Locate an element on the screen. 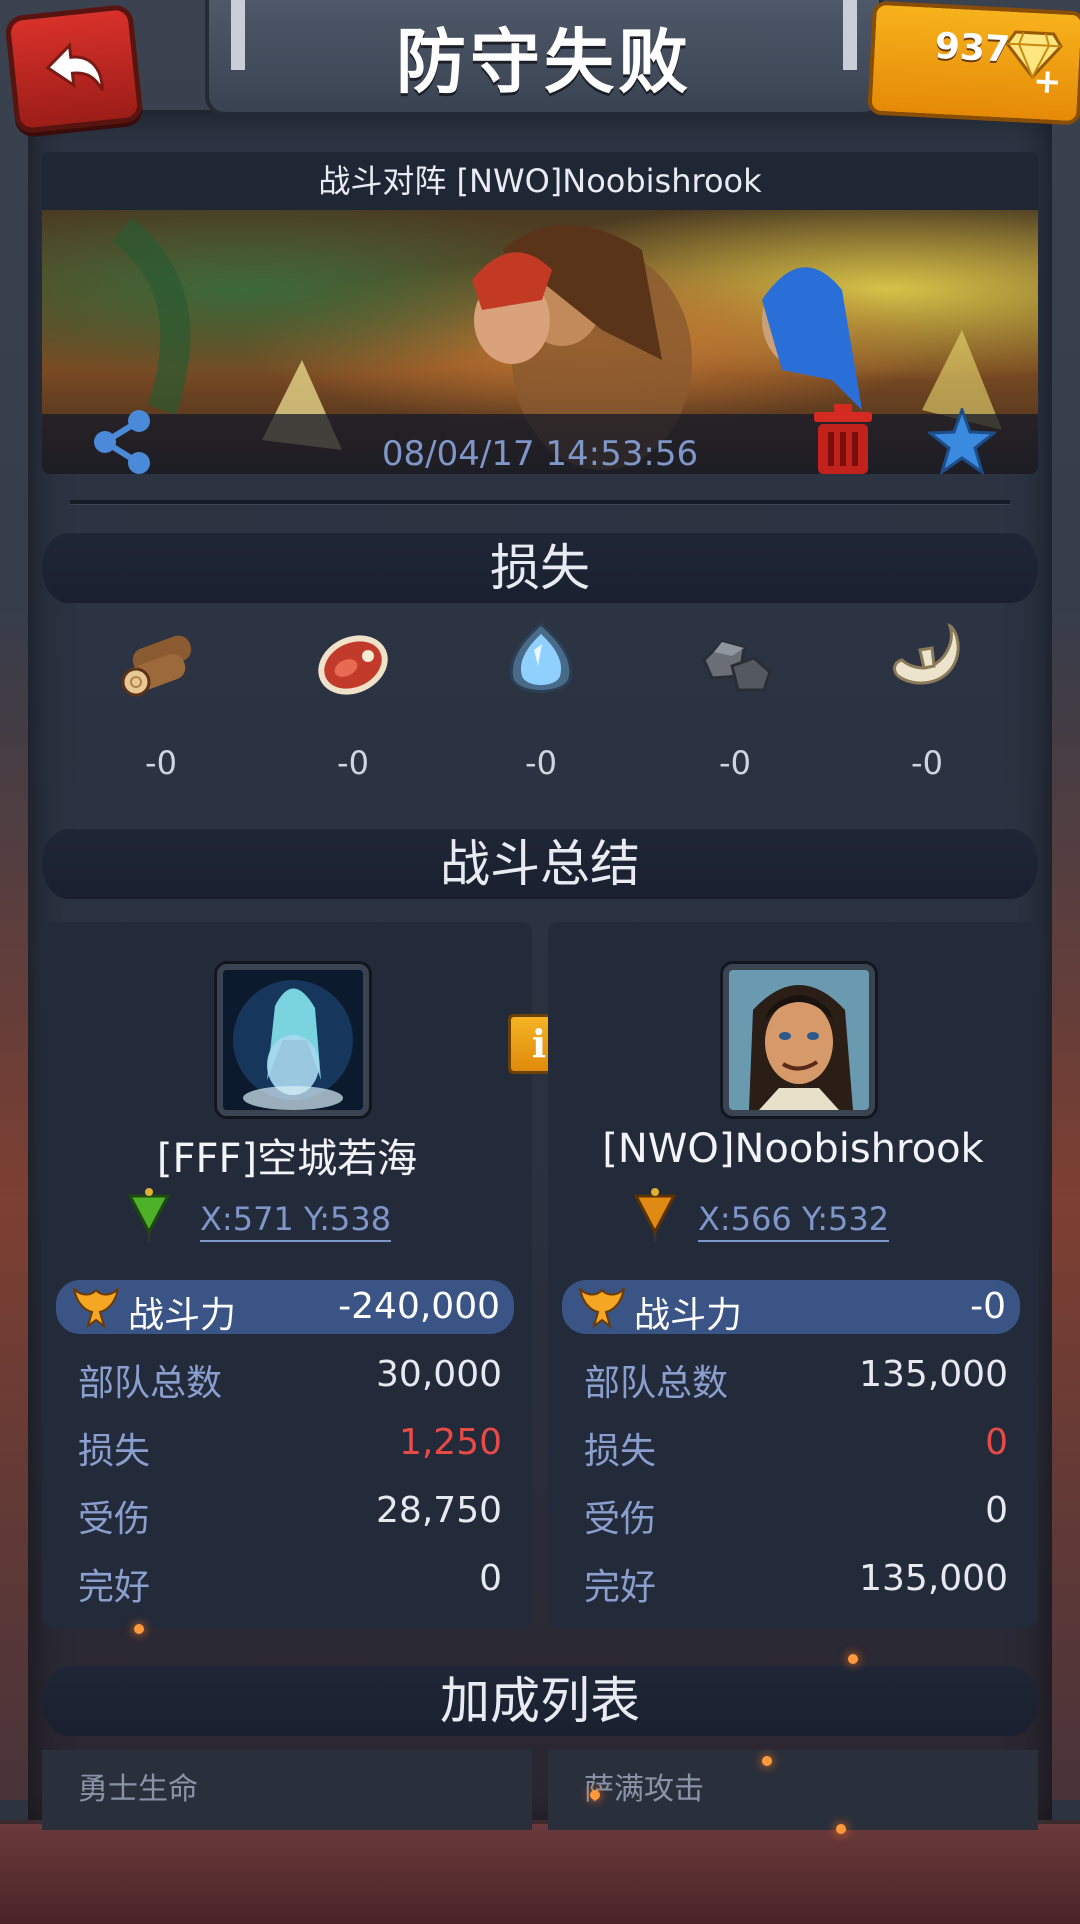 The width and height of the screenshot is (1080, 1924). attacker-power-bar: 战斗力 -0 is located at coordinates (791, 1308).